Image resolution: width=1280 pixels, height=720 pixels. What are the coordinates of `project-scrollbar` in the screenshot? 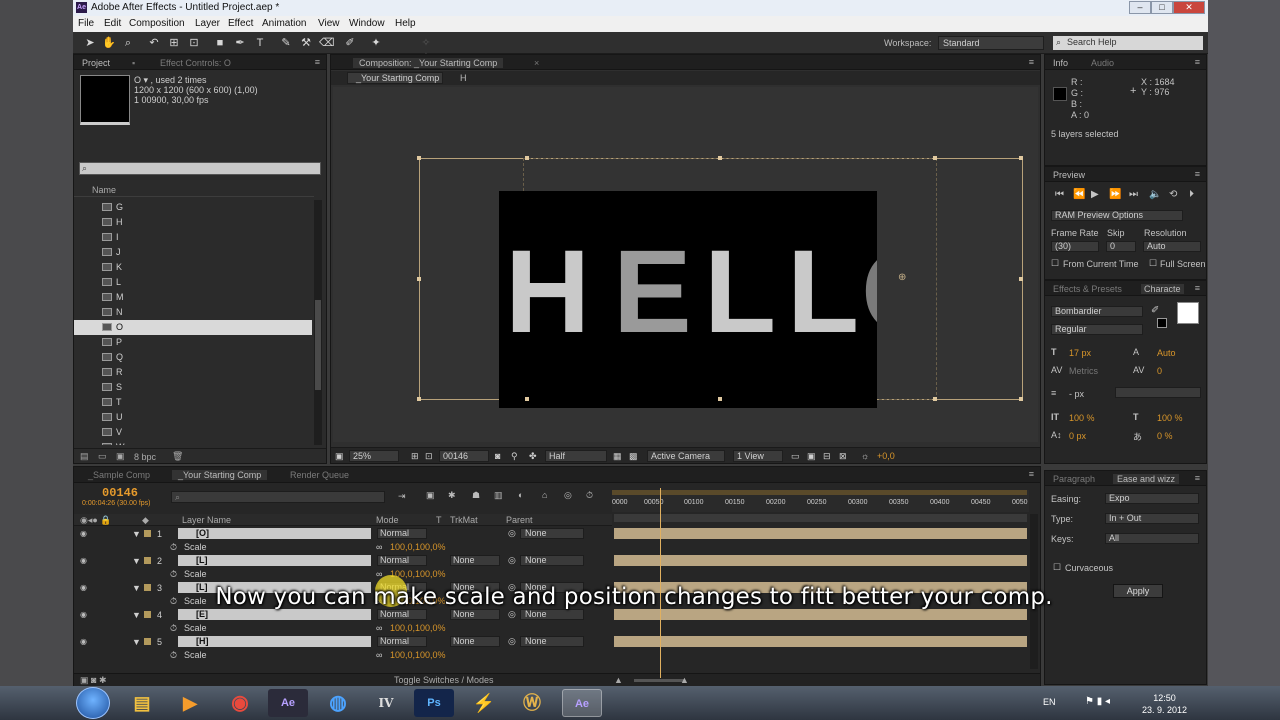 It's located at (318, 322).